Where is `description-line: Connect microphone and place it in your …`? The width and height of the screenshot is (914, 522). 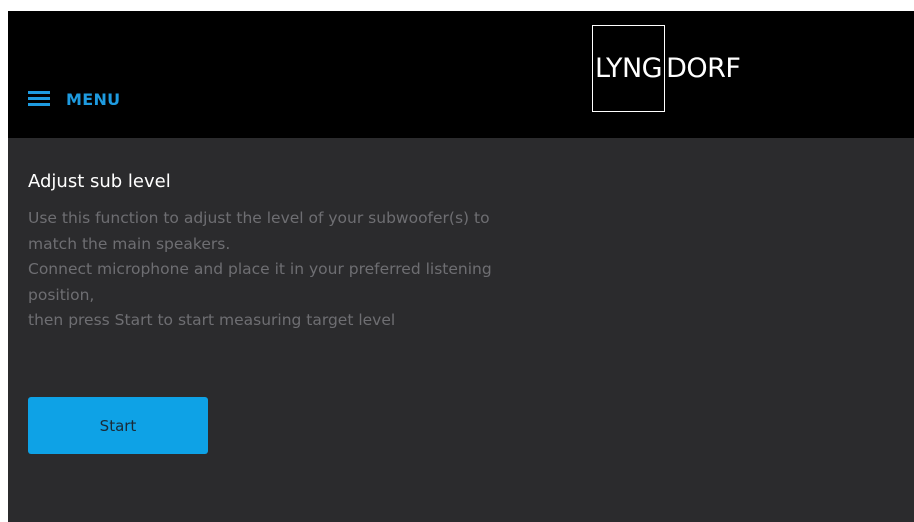
description-line: Connect microphone and place it in your … is located at coordinates (260, 269).